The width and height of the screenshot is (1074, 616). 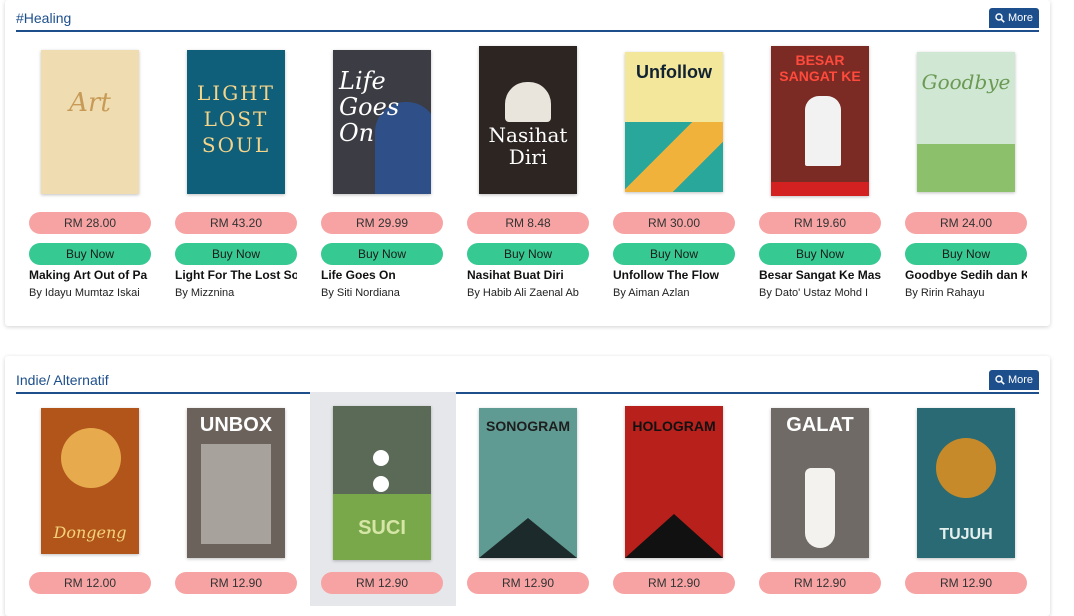 What do you see at coordinates (966, 468) in the screenshot?
I see `cover-eye` at bounding box center [966, 468].